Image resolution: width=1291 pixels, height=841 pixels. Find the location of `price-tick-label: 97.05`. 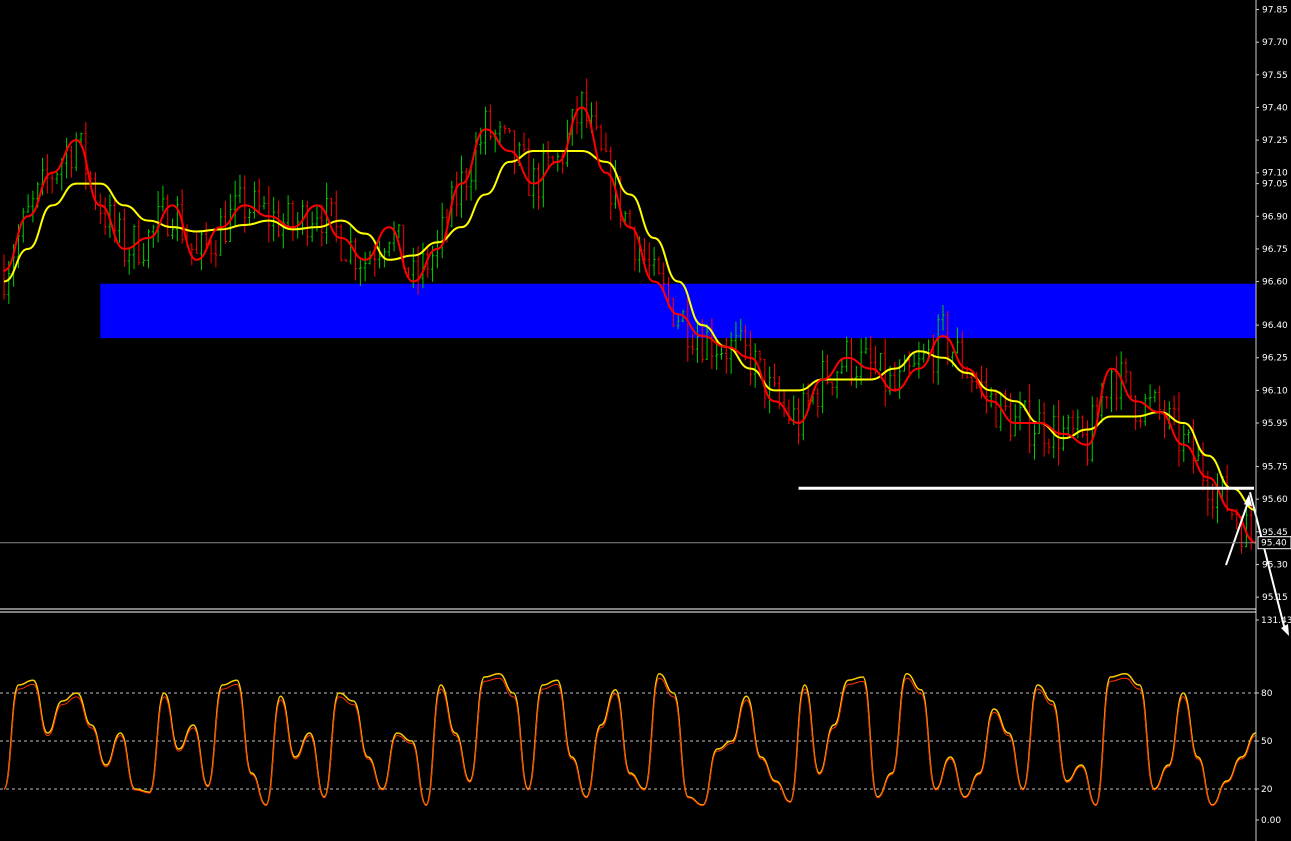

price-tick-label: 97.05 is located at coordinates (1275, 185).